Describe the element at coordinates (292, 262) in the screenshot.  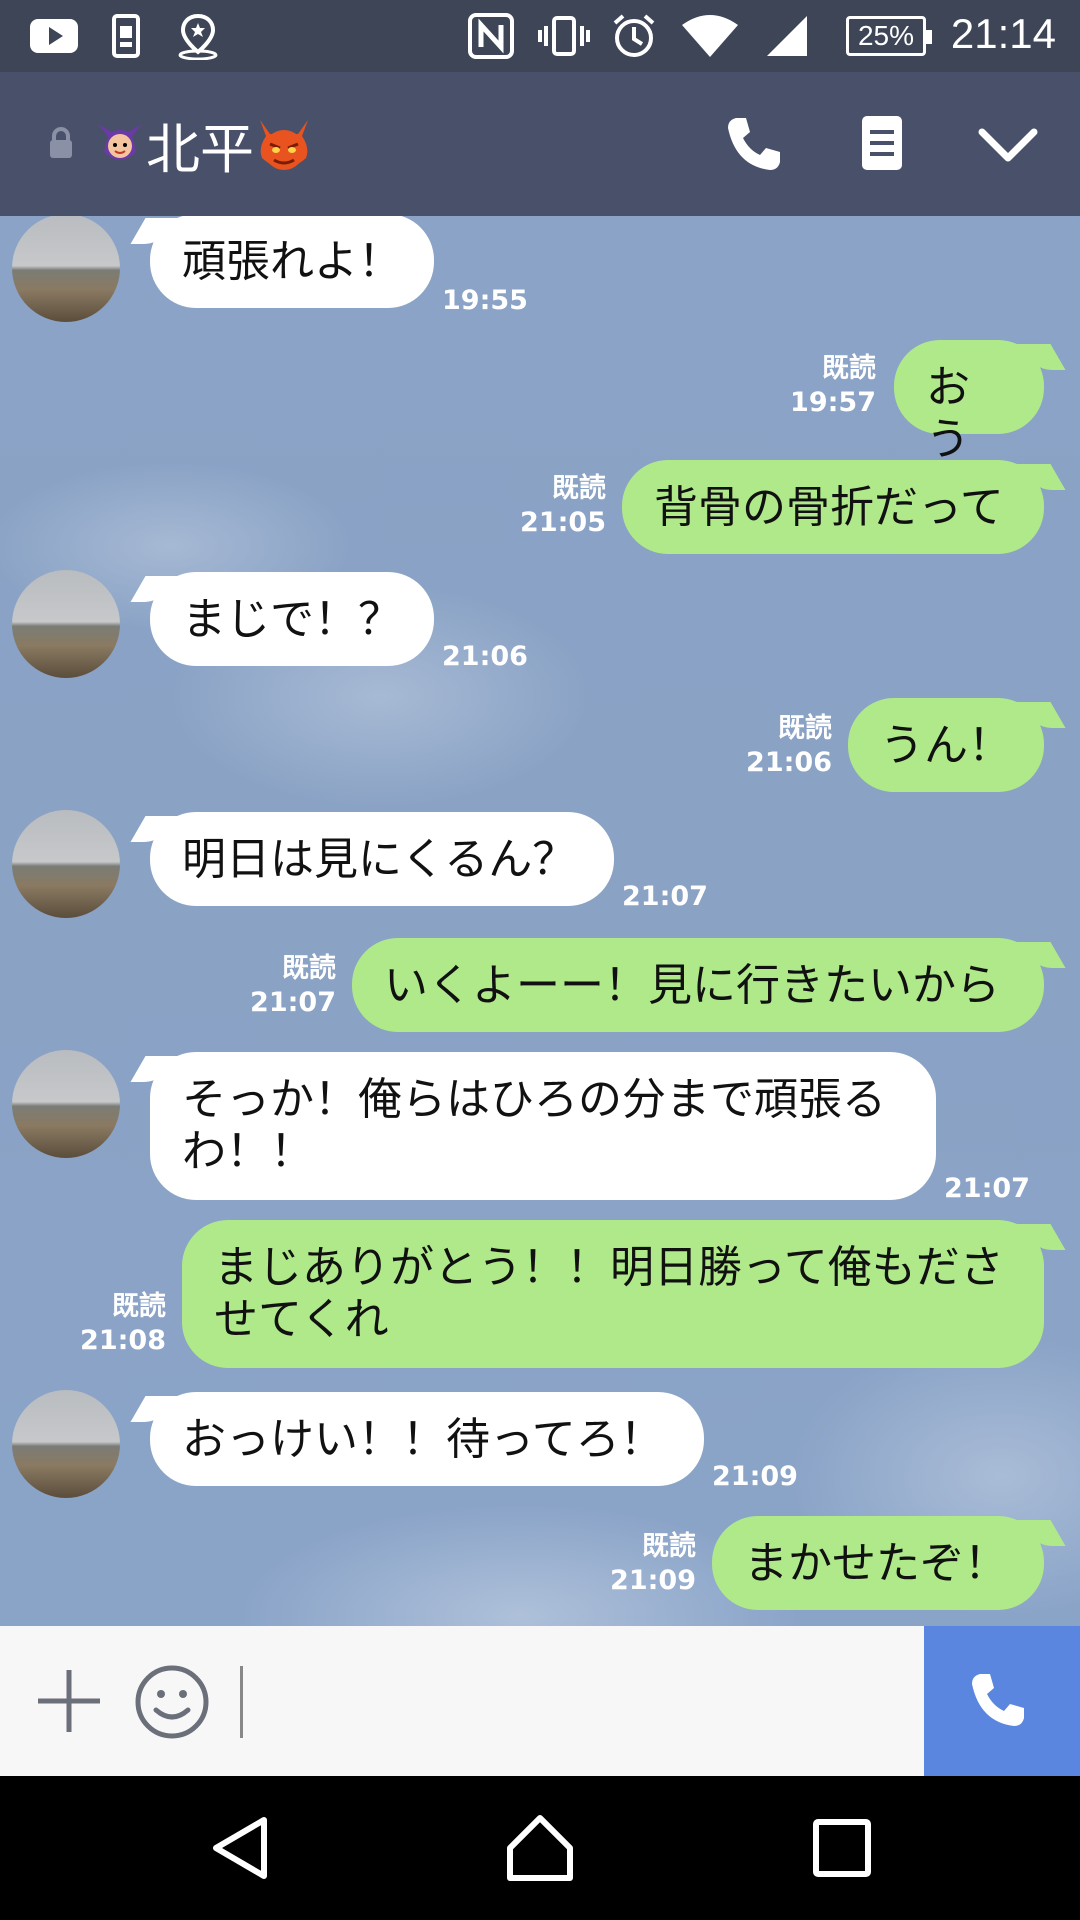
I see `message-bubble-incoming: 頑張れよ！` at that location.